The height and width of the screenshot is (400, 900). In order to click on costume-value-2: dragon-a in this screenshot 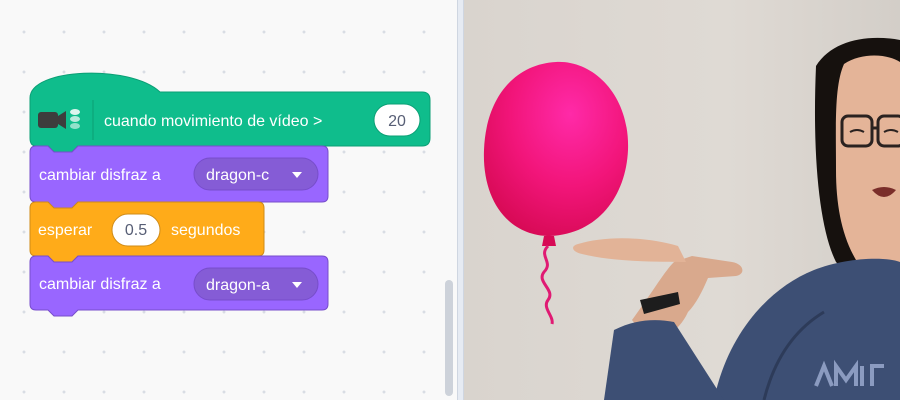, I will do `click(238, 285)`.